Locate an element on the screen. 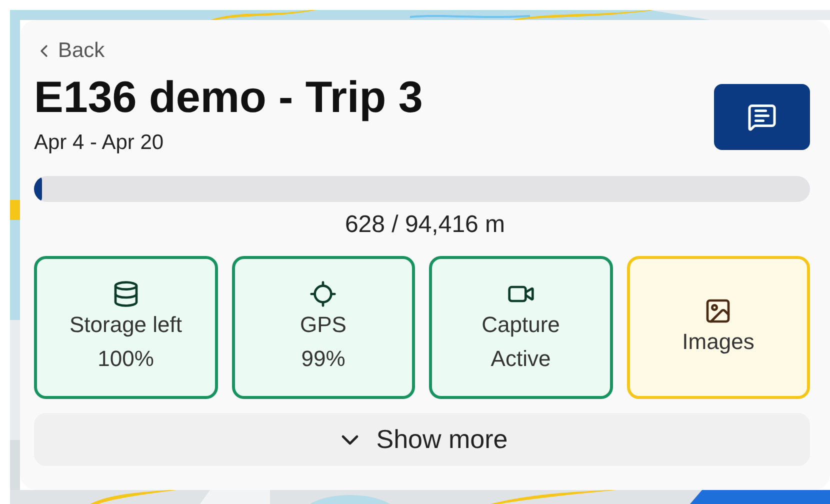 This screenshot has height=504, width=830. show-more-button: Show more is located at coordinates (422, 439).